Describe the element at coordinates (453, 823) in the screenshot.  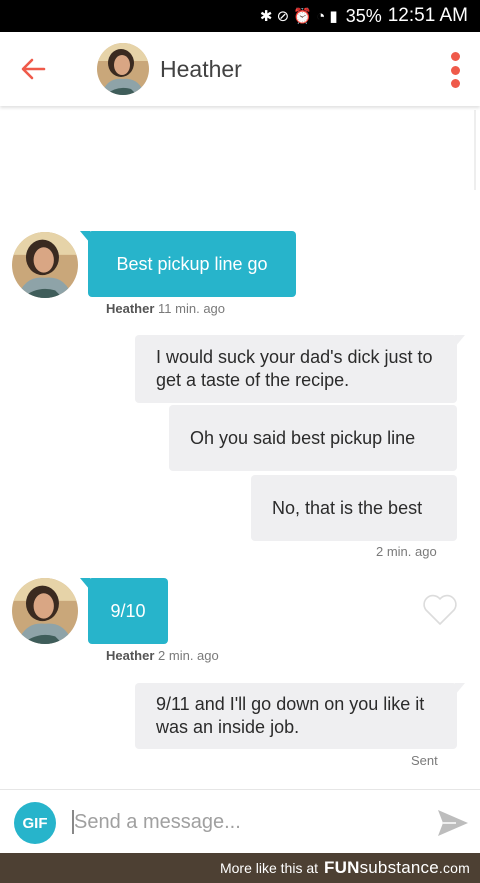
I see `send-icon` at that location.